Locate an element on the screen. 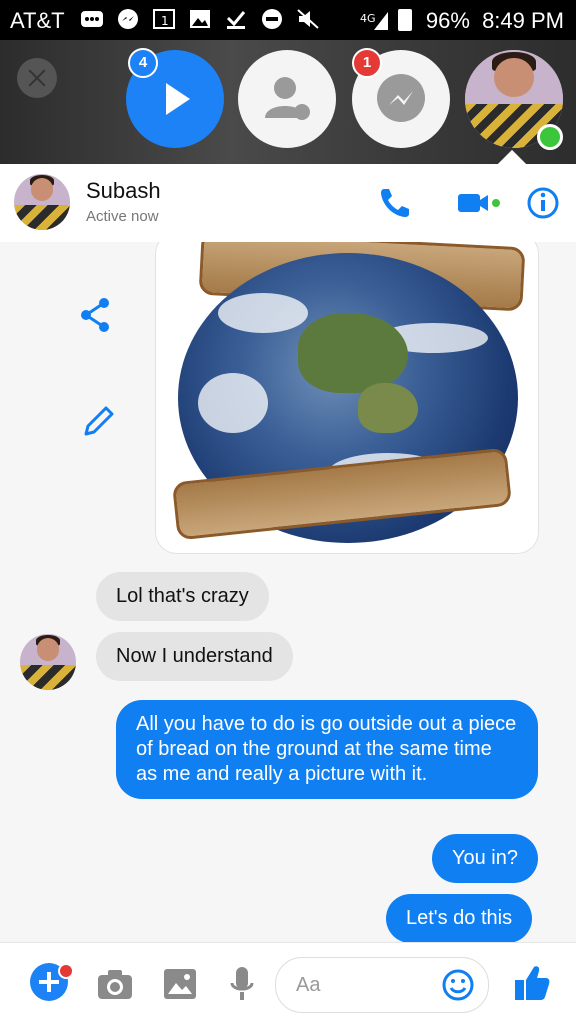 The width and height of the screenshot is (576, 1025). microphone-icon is located at coordinates (242, 984).